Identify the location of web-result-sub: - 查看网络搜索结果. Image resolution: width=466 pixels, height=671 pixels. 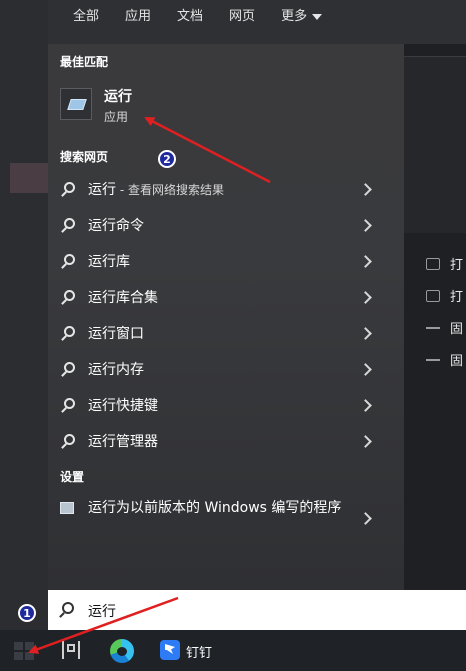
(170, 190).